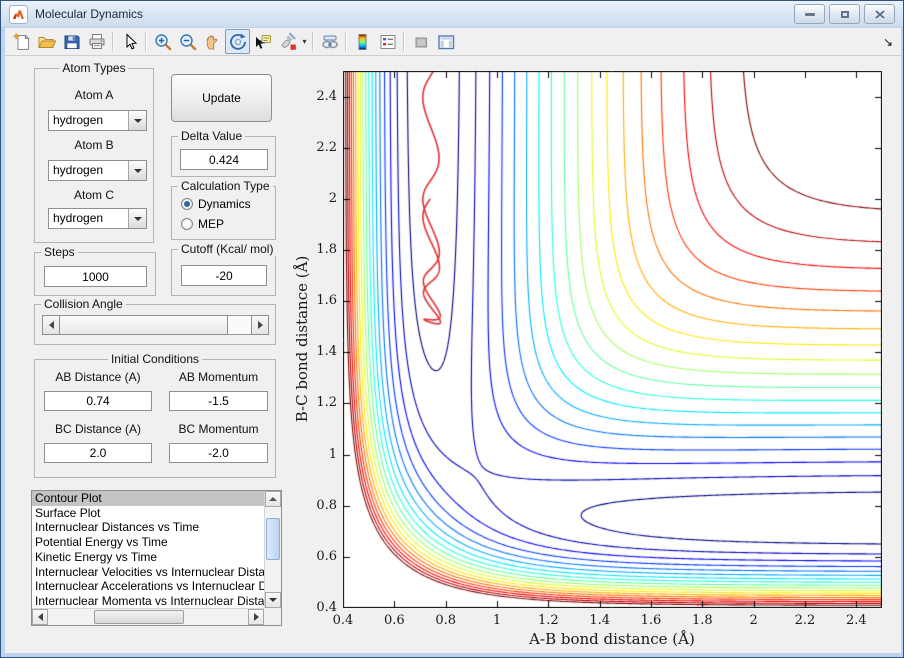  What do you see at coordinates (702, 620) in the screenshot?
I see `x-tick-label: 1.8` at bounding box center [702, 620].